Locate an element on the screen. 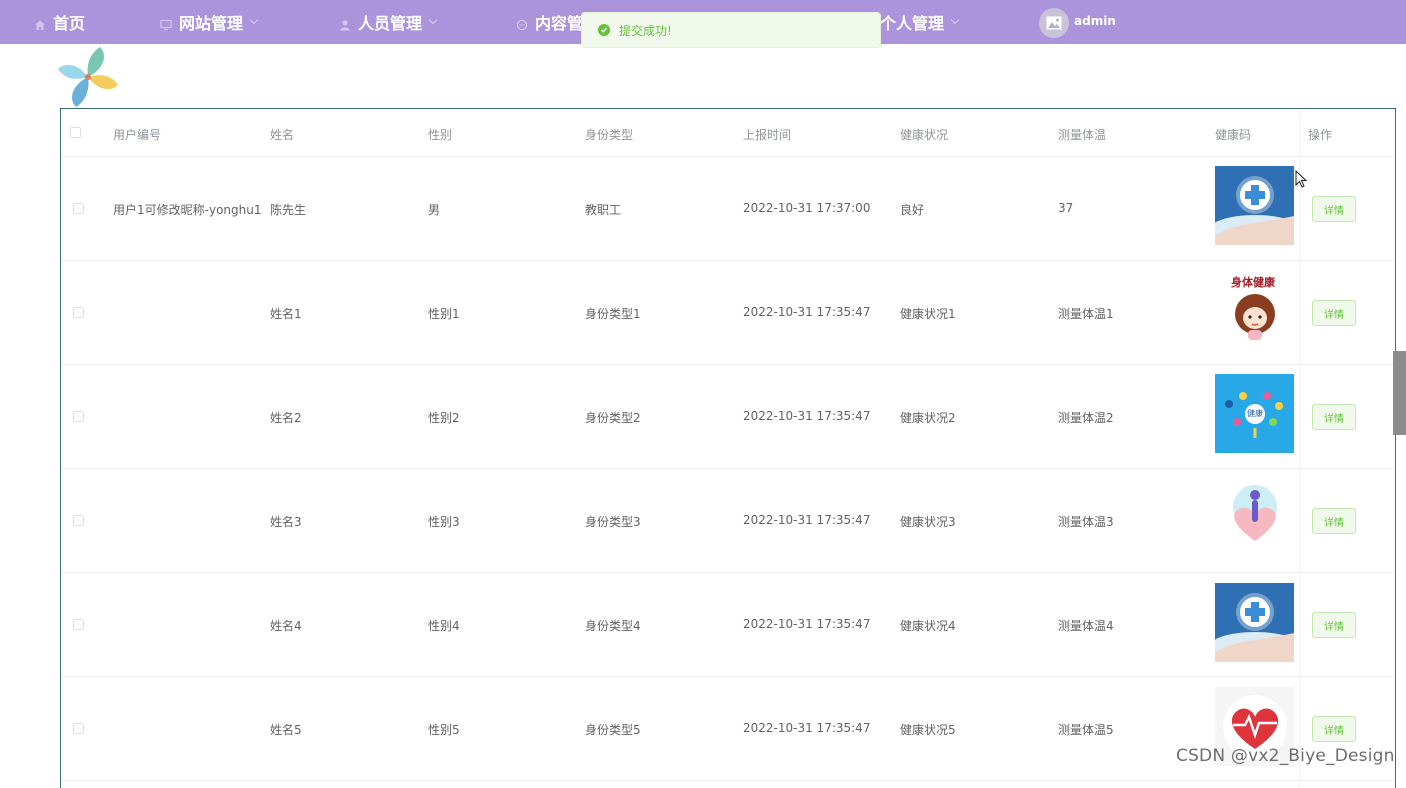  cell-gender: 性别2 is located at coordinates (444, 418).